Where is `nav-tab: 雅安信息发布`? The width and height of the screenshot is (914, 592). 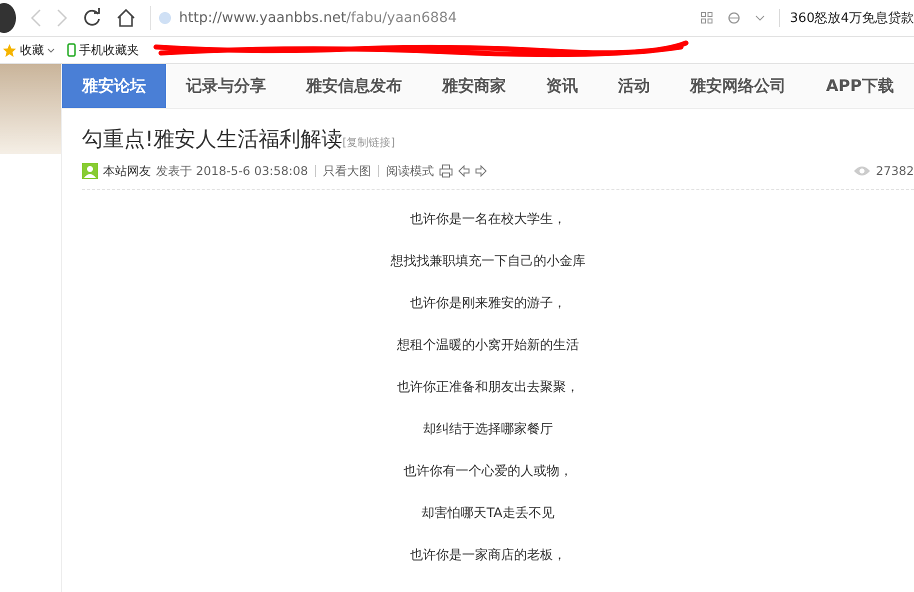 nav-tab: 雅安信息发布 is located at coordinates (354, 86).